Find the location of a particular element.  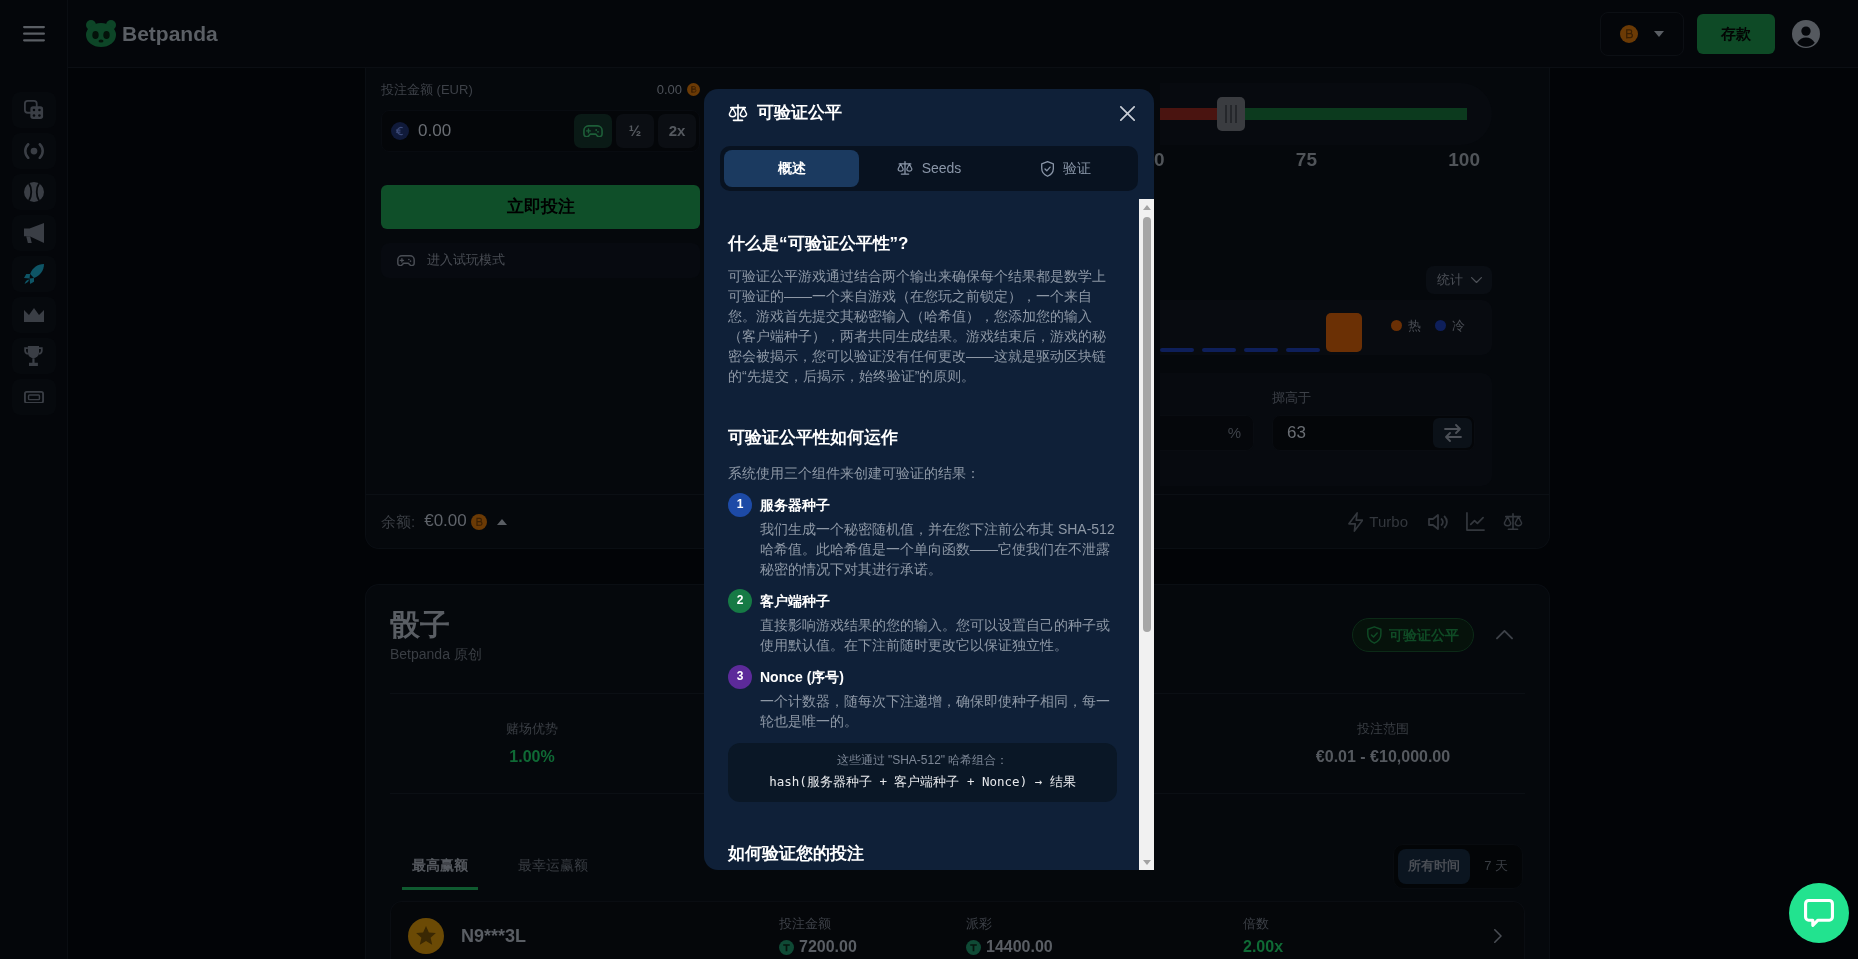

hot-bar is located at coordinates (1344, 332).